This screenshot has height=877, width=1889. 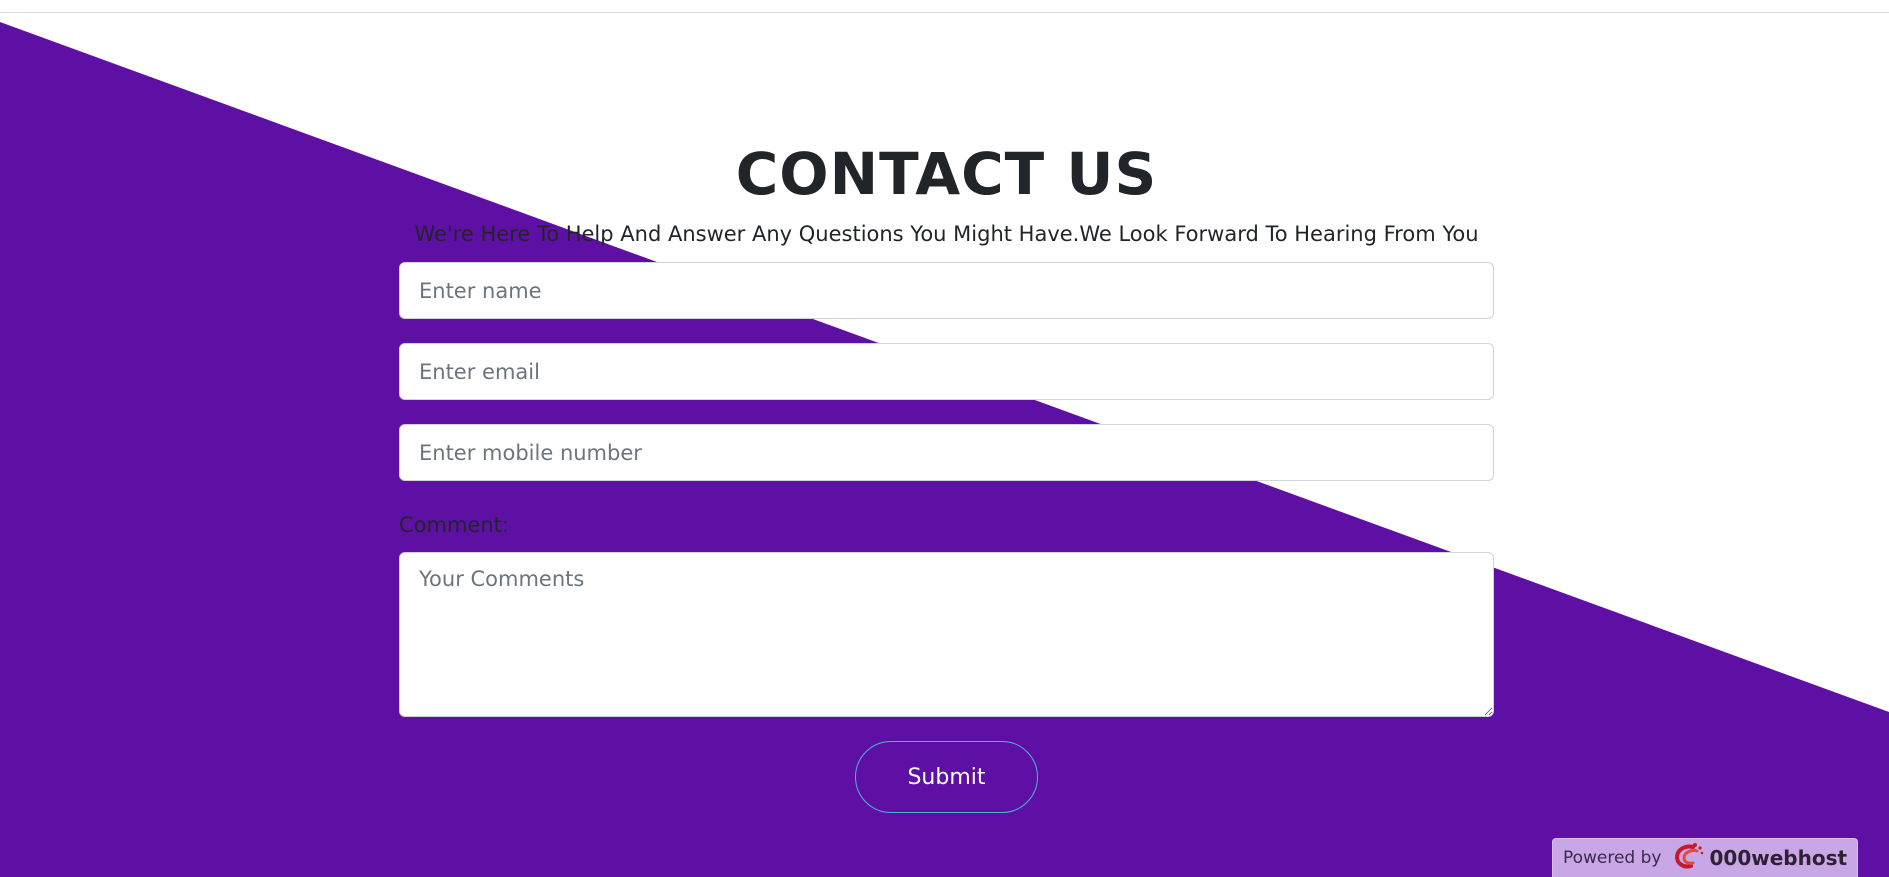 I want to click on submit-row: Submit, so click(x=946, y=777).